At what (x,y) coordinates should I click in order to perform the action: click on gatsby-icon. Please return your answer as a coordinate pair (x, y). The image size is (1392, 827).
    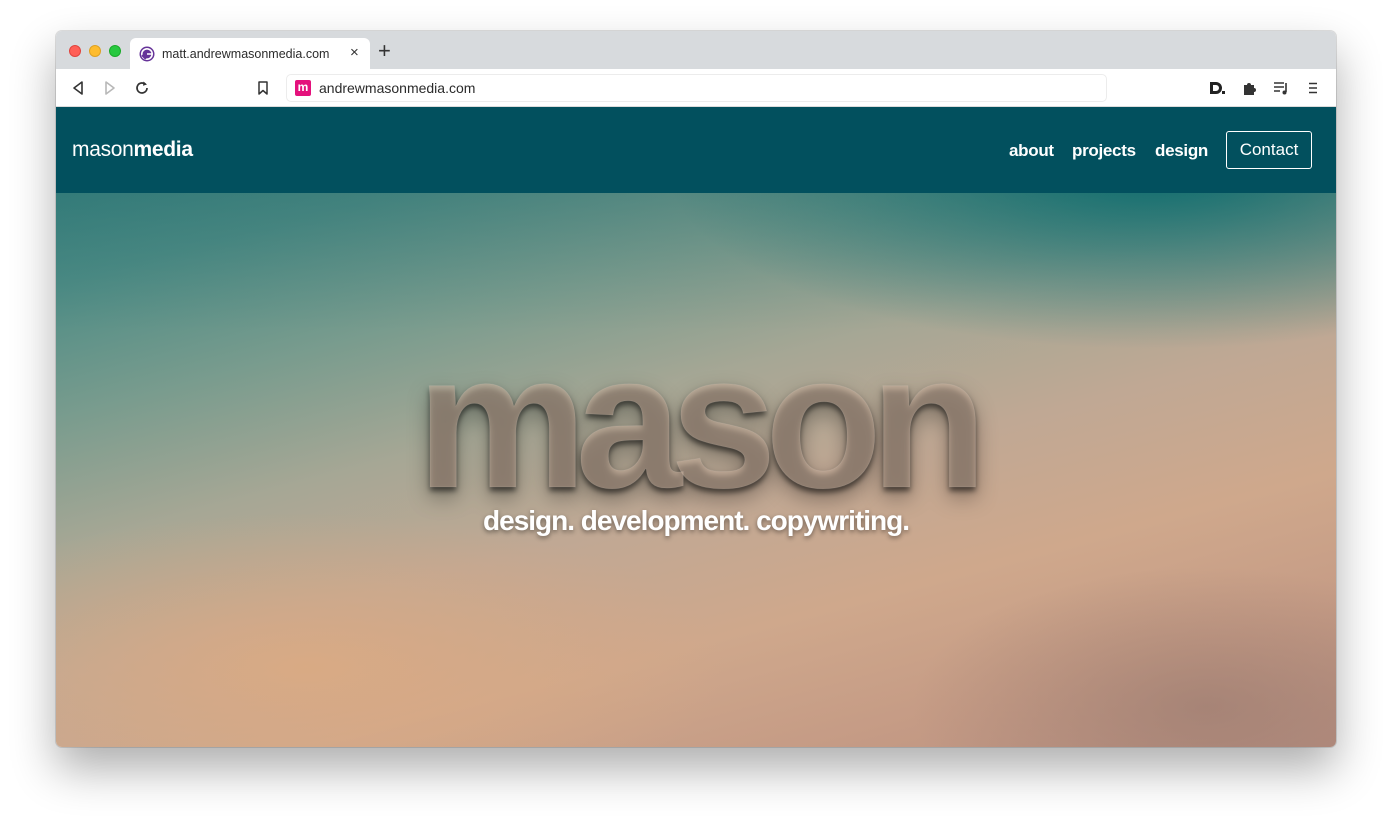
    Looking at the image, I should click on (147, 54).